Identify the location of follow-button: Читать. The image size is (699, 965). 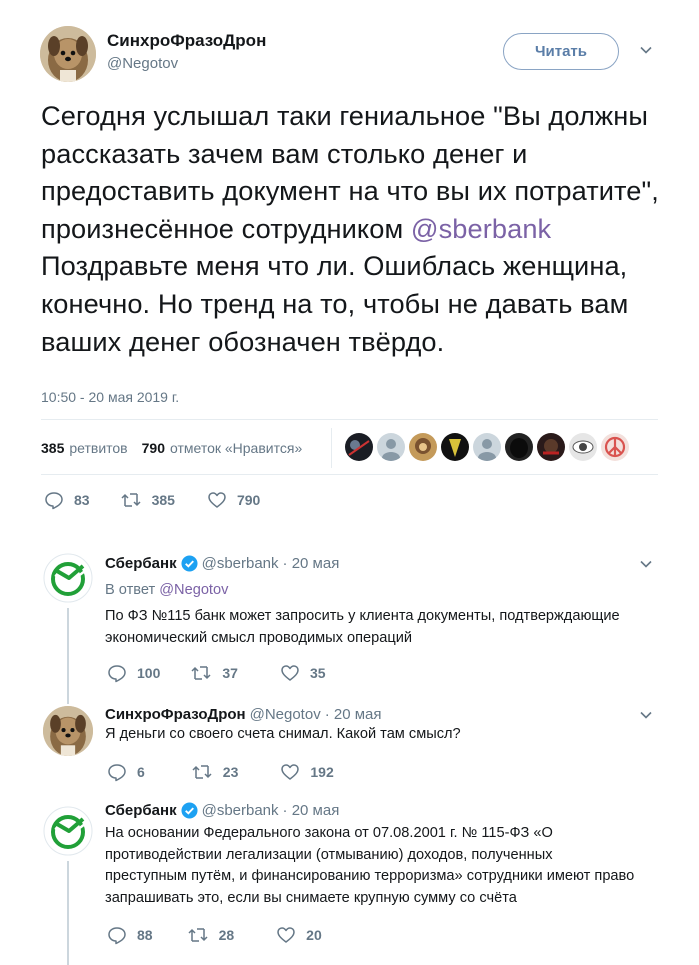
(561, 51).